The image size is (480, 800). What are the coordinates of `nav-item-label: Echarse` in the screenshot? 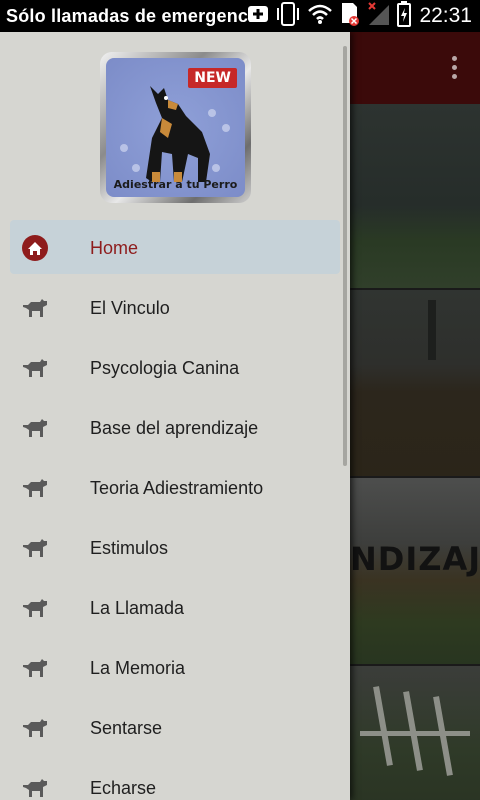 It's located at (123, 787).